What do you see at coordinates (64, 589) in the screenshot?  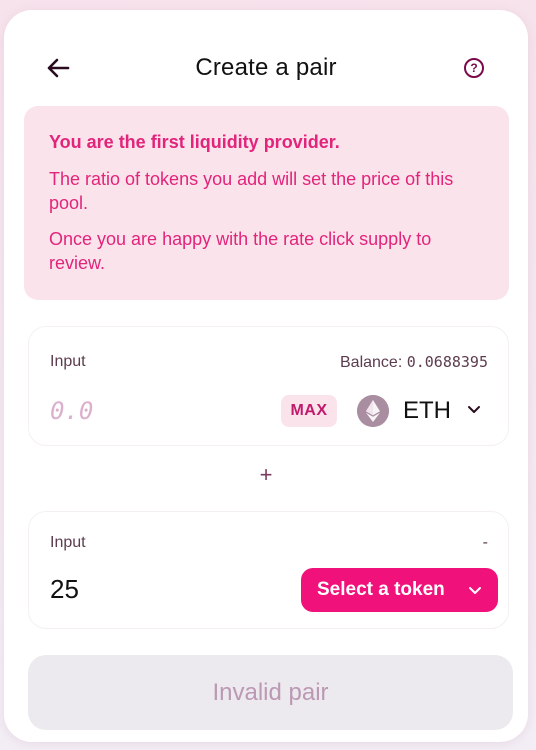 I see `amount-input-b: 25` at bounding box center [64, 589].